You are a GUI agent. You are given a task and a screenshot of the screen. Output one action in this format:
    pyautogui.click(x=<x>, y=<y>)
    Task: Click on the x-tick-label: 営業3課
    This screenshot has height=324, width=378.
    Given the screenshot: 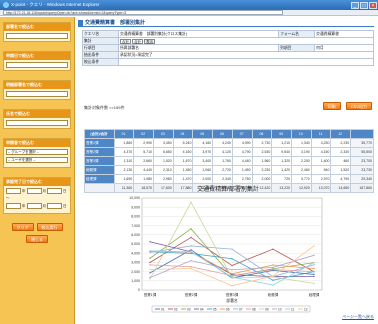 What is the action you would take?
    pyautogui.click(x=232, y=294)
    